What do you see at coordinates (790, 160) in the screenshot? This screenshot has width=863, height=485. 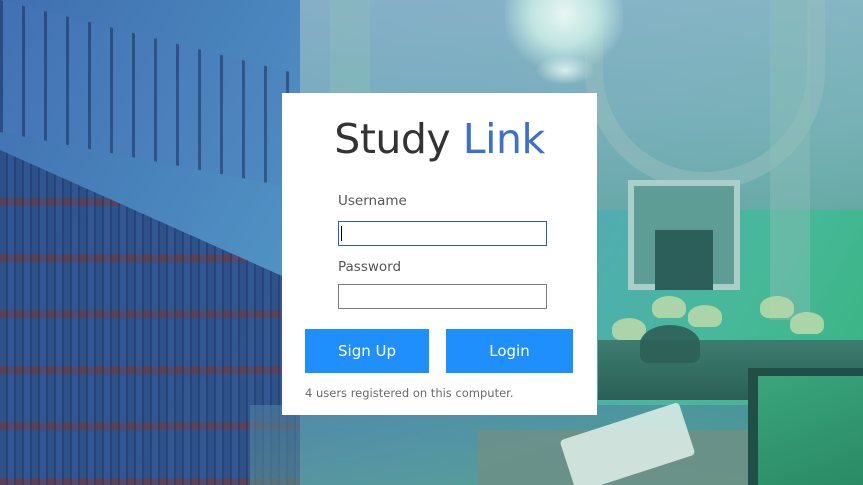 I see `background-pillar` at bounding box center [790, 160].